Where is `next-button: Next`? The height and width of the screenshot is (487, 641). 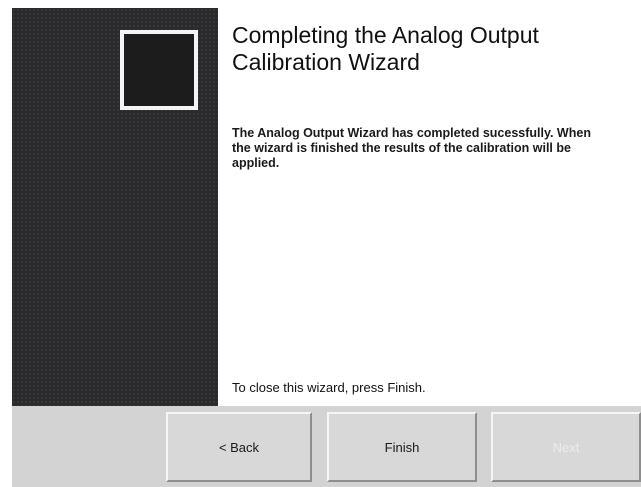
next-button: Next is located at coordinates (566, 447).